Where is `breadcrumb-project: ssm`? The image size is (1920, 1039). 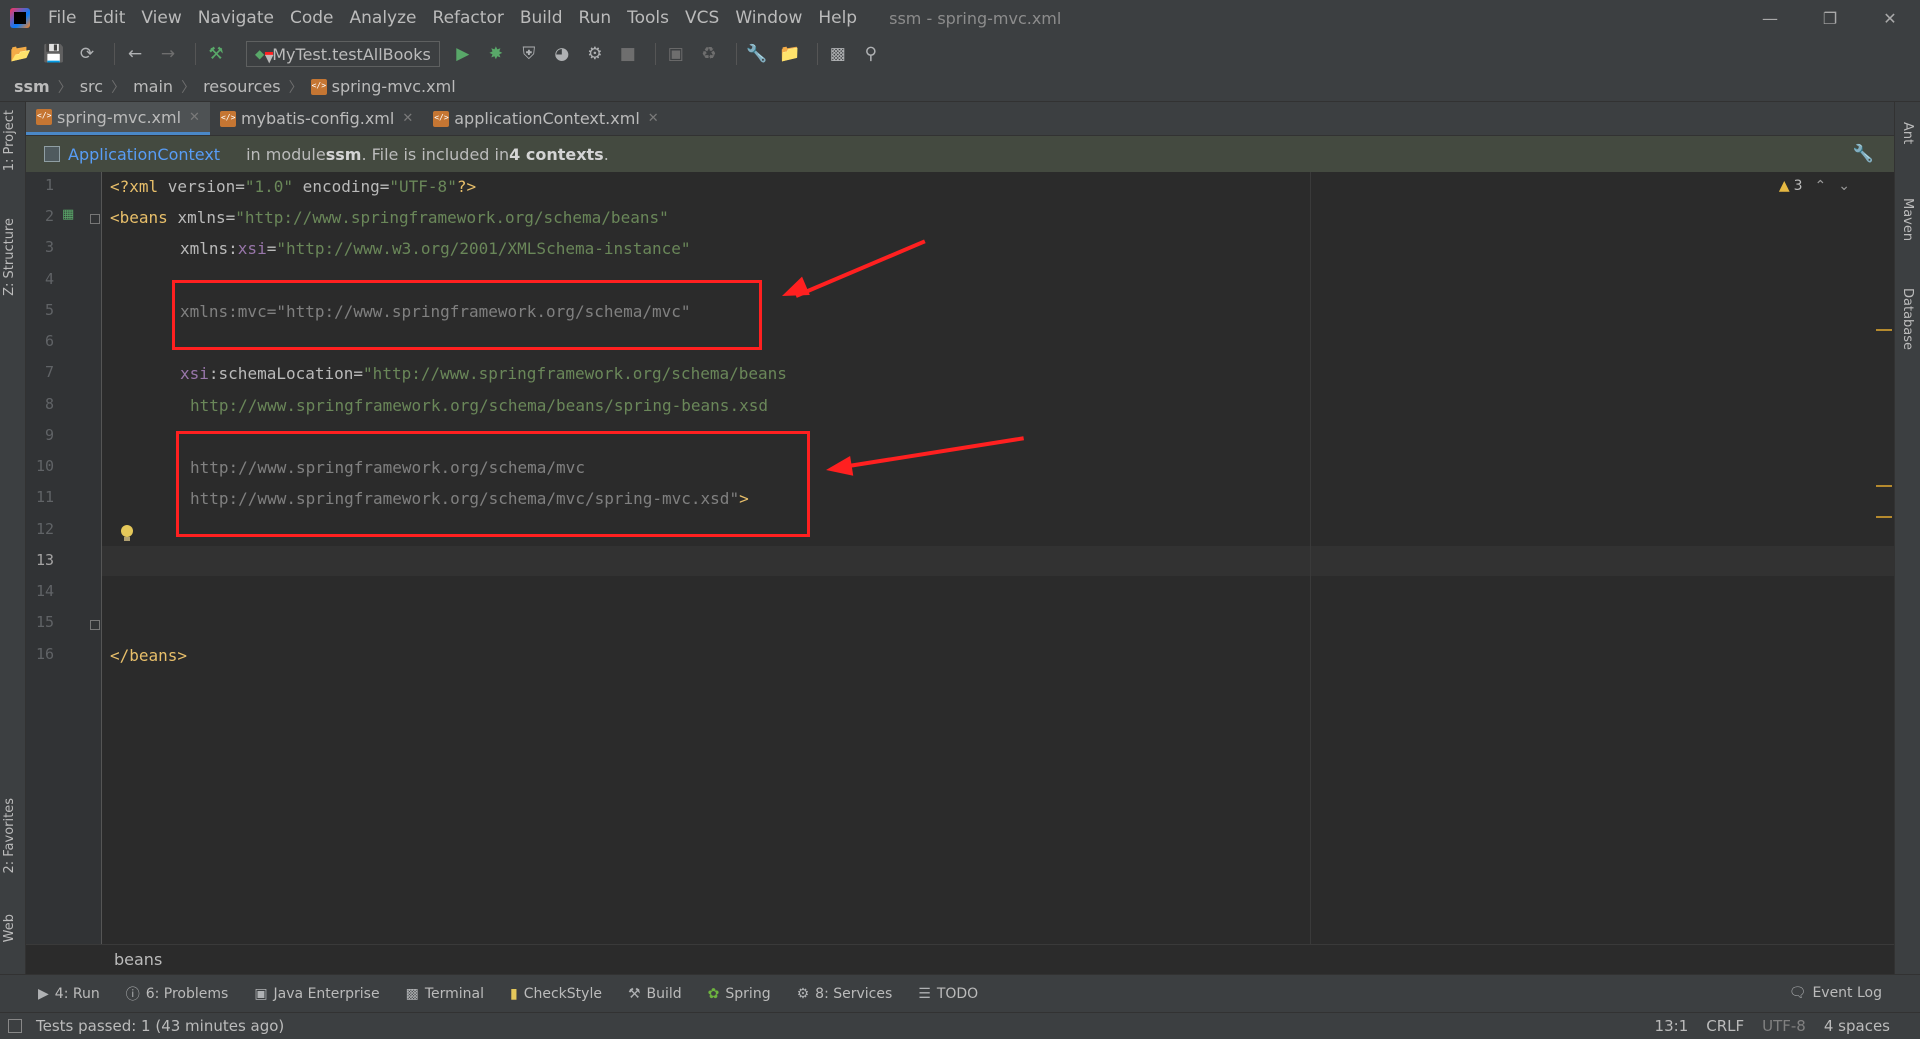
breadcrumb-project: ssm is located at coordinates (32, 86).